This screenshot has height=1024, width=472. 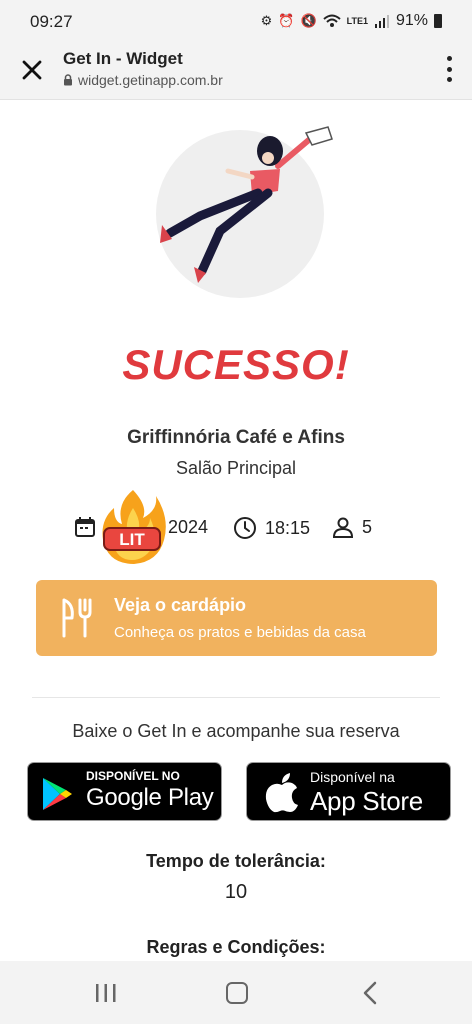 I want to click on system-nav-bar, so click(x=236, y=992).